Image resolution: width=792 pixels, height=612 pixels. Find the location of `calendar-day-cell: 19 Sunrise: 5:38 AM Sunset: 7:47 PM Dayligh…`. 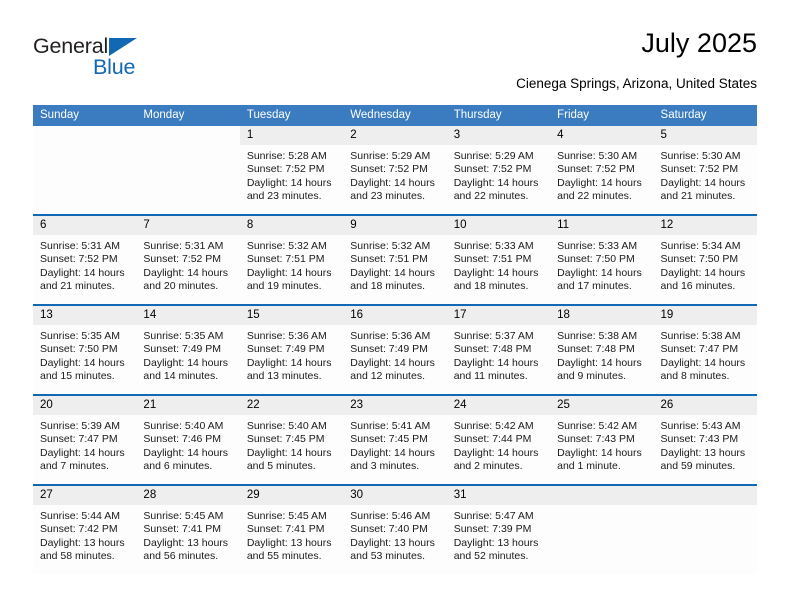

calendar-day-cell: 19 Sunrise: 5:38 AM Sunset: 7:47 PM Dayligh… is located at coordinates (705, 349).